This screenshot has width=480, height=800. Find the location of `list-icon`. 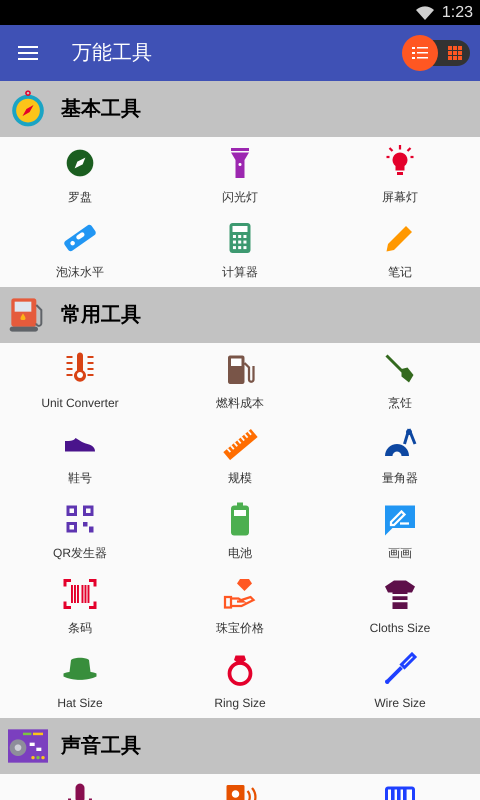

list-icon is located at coordinates (420, 53).